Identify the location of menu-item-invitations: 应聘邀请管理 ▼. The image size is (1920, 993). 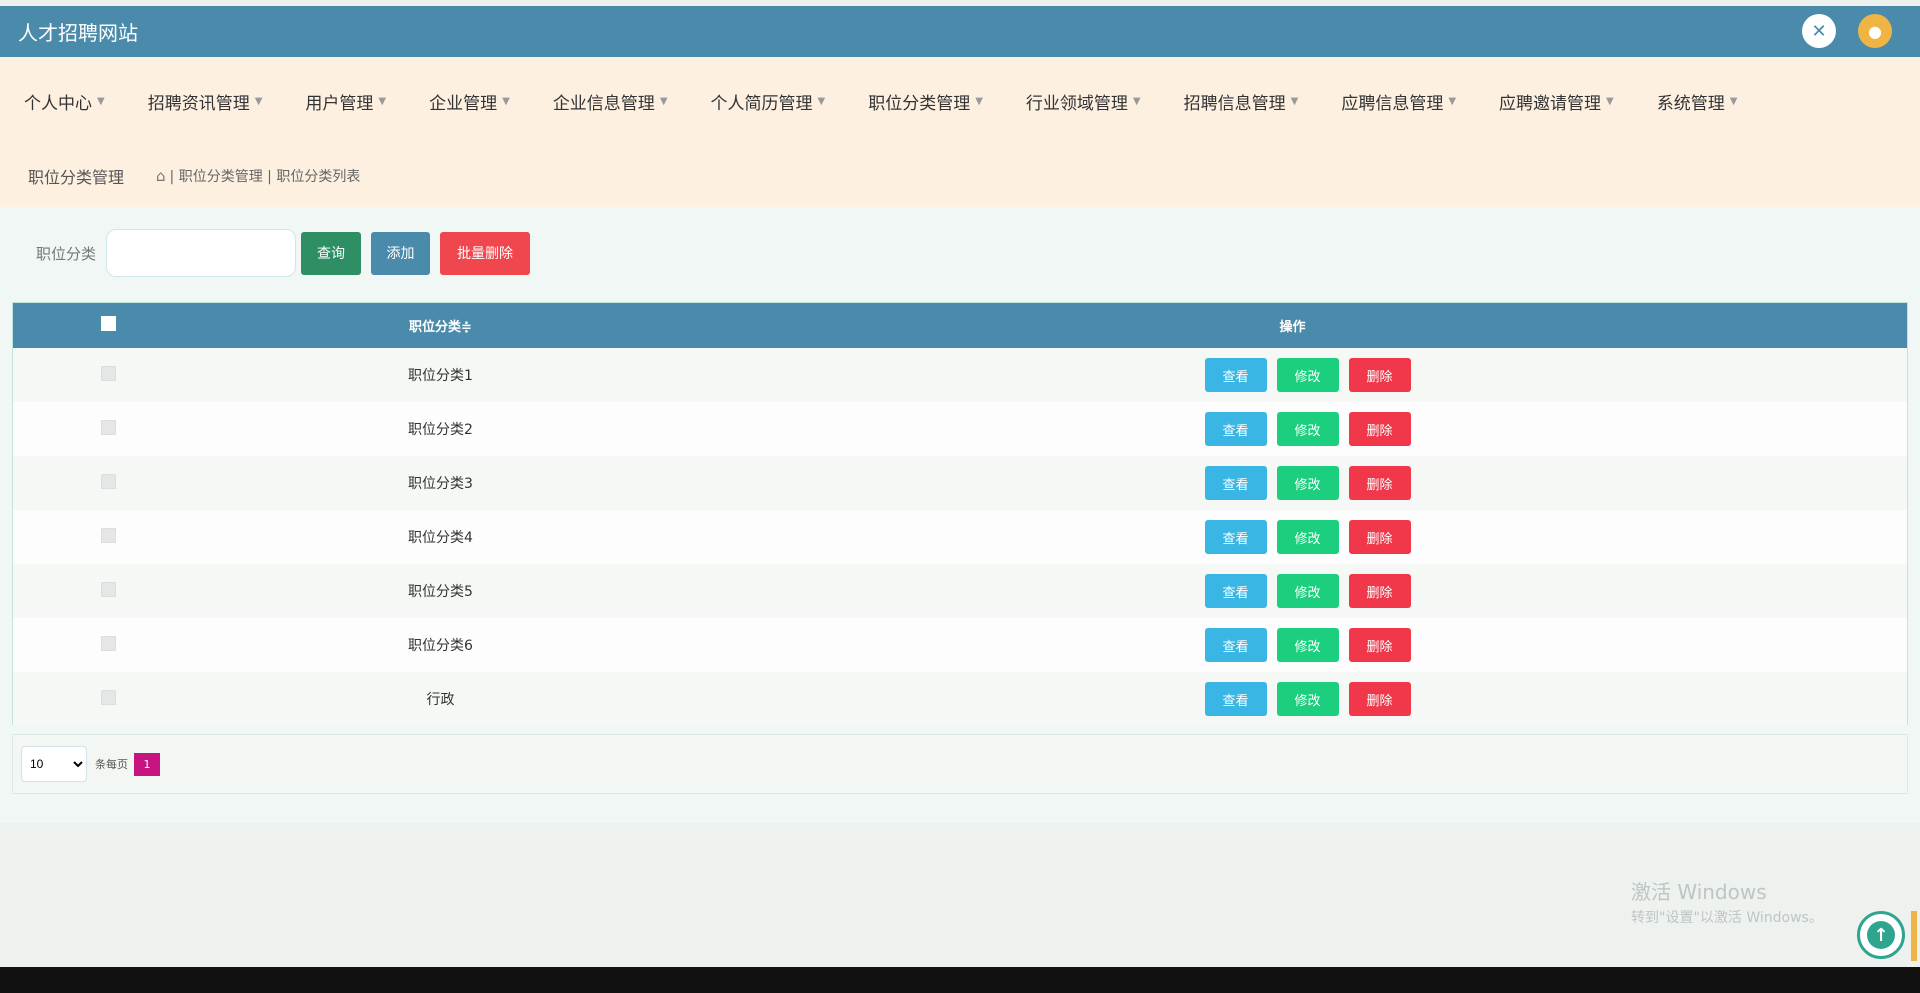
(1556, 101).